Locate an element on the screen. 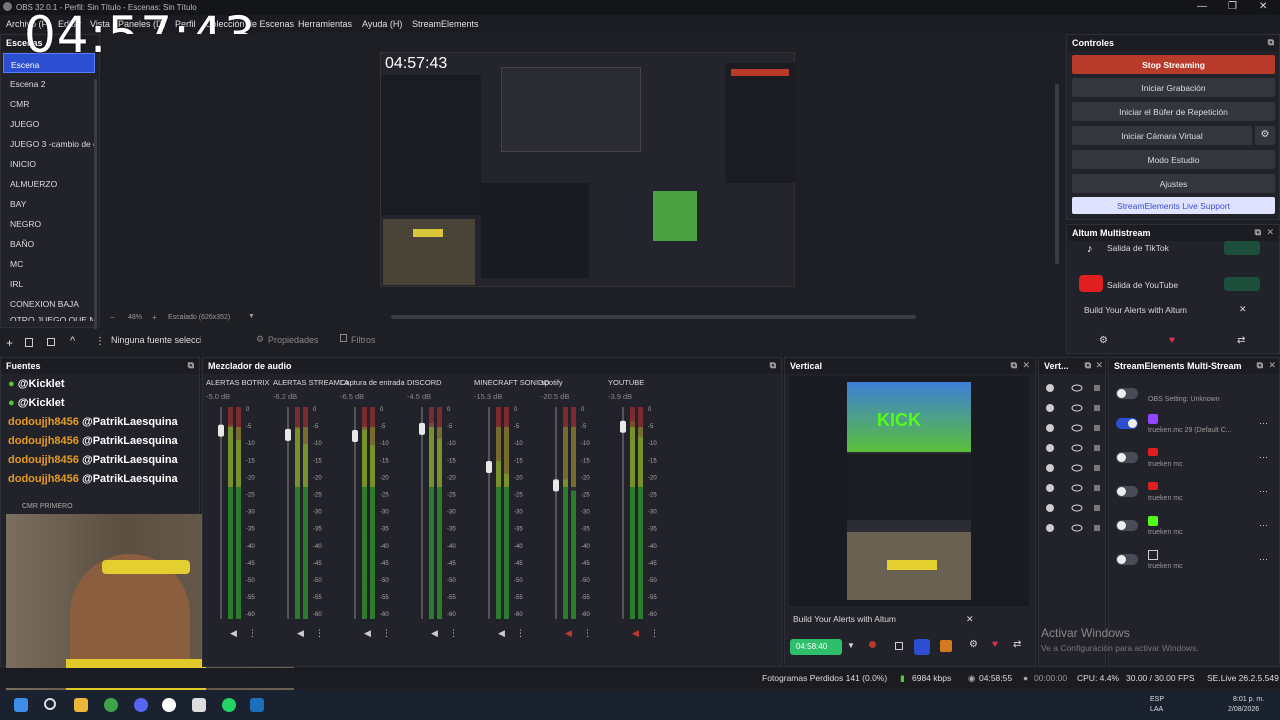  heart-icon: ♥ is located at coordinates (1172, 340).